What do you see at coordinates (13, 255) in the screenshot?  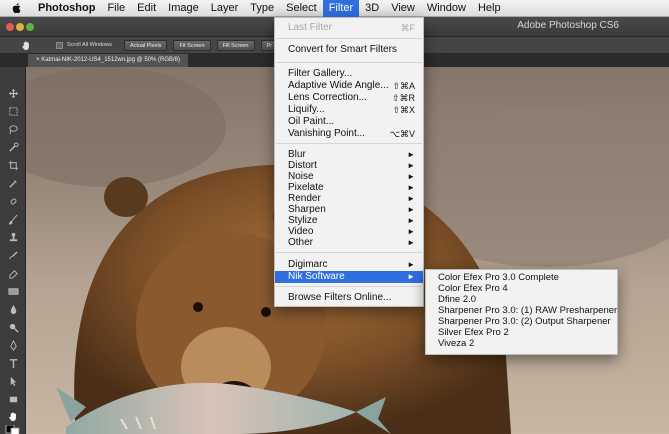 I see `history-brush-tool-icon` at bounding box center [13, 255].